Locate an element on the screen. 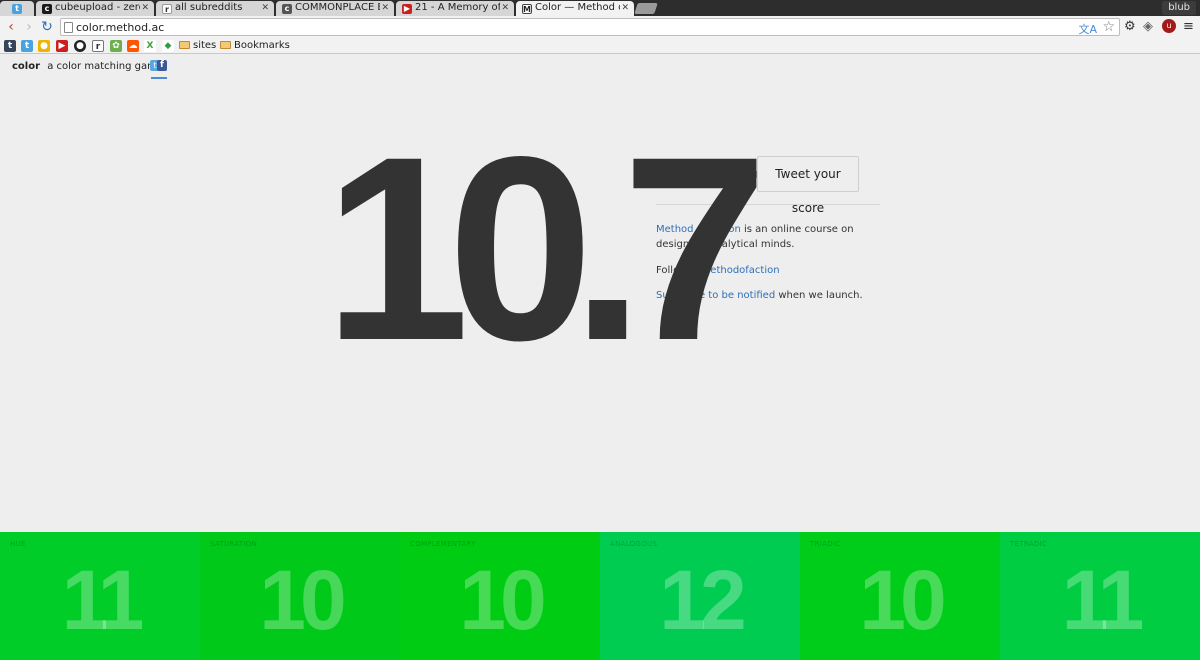 This screenshot has width=1200, height=660. tab-youtube: ▶ 21 - A Memory of Eu ✕ is located at coordinates (455, 8).